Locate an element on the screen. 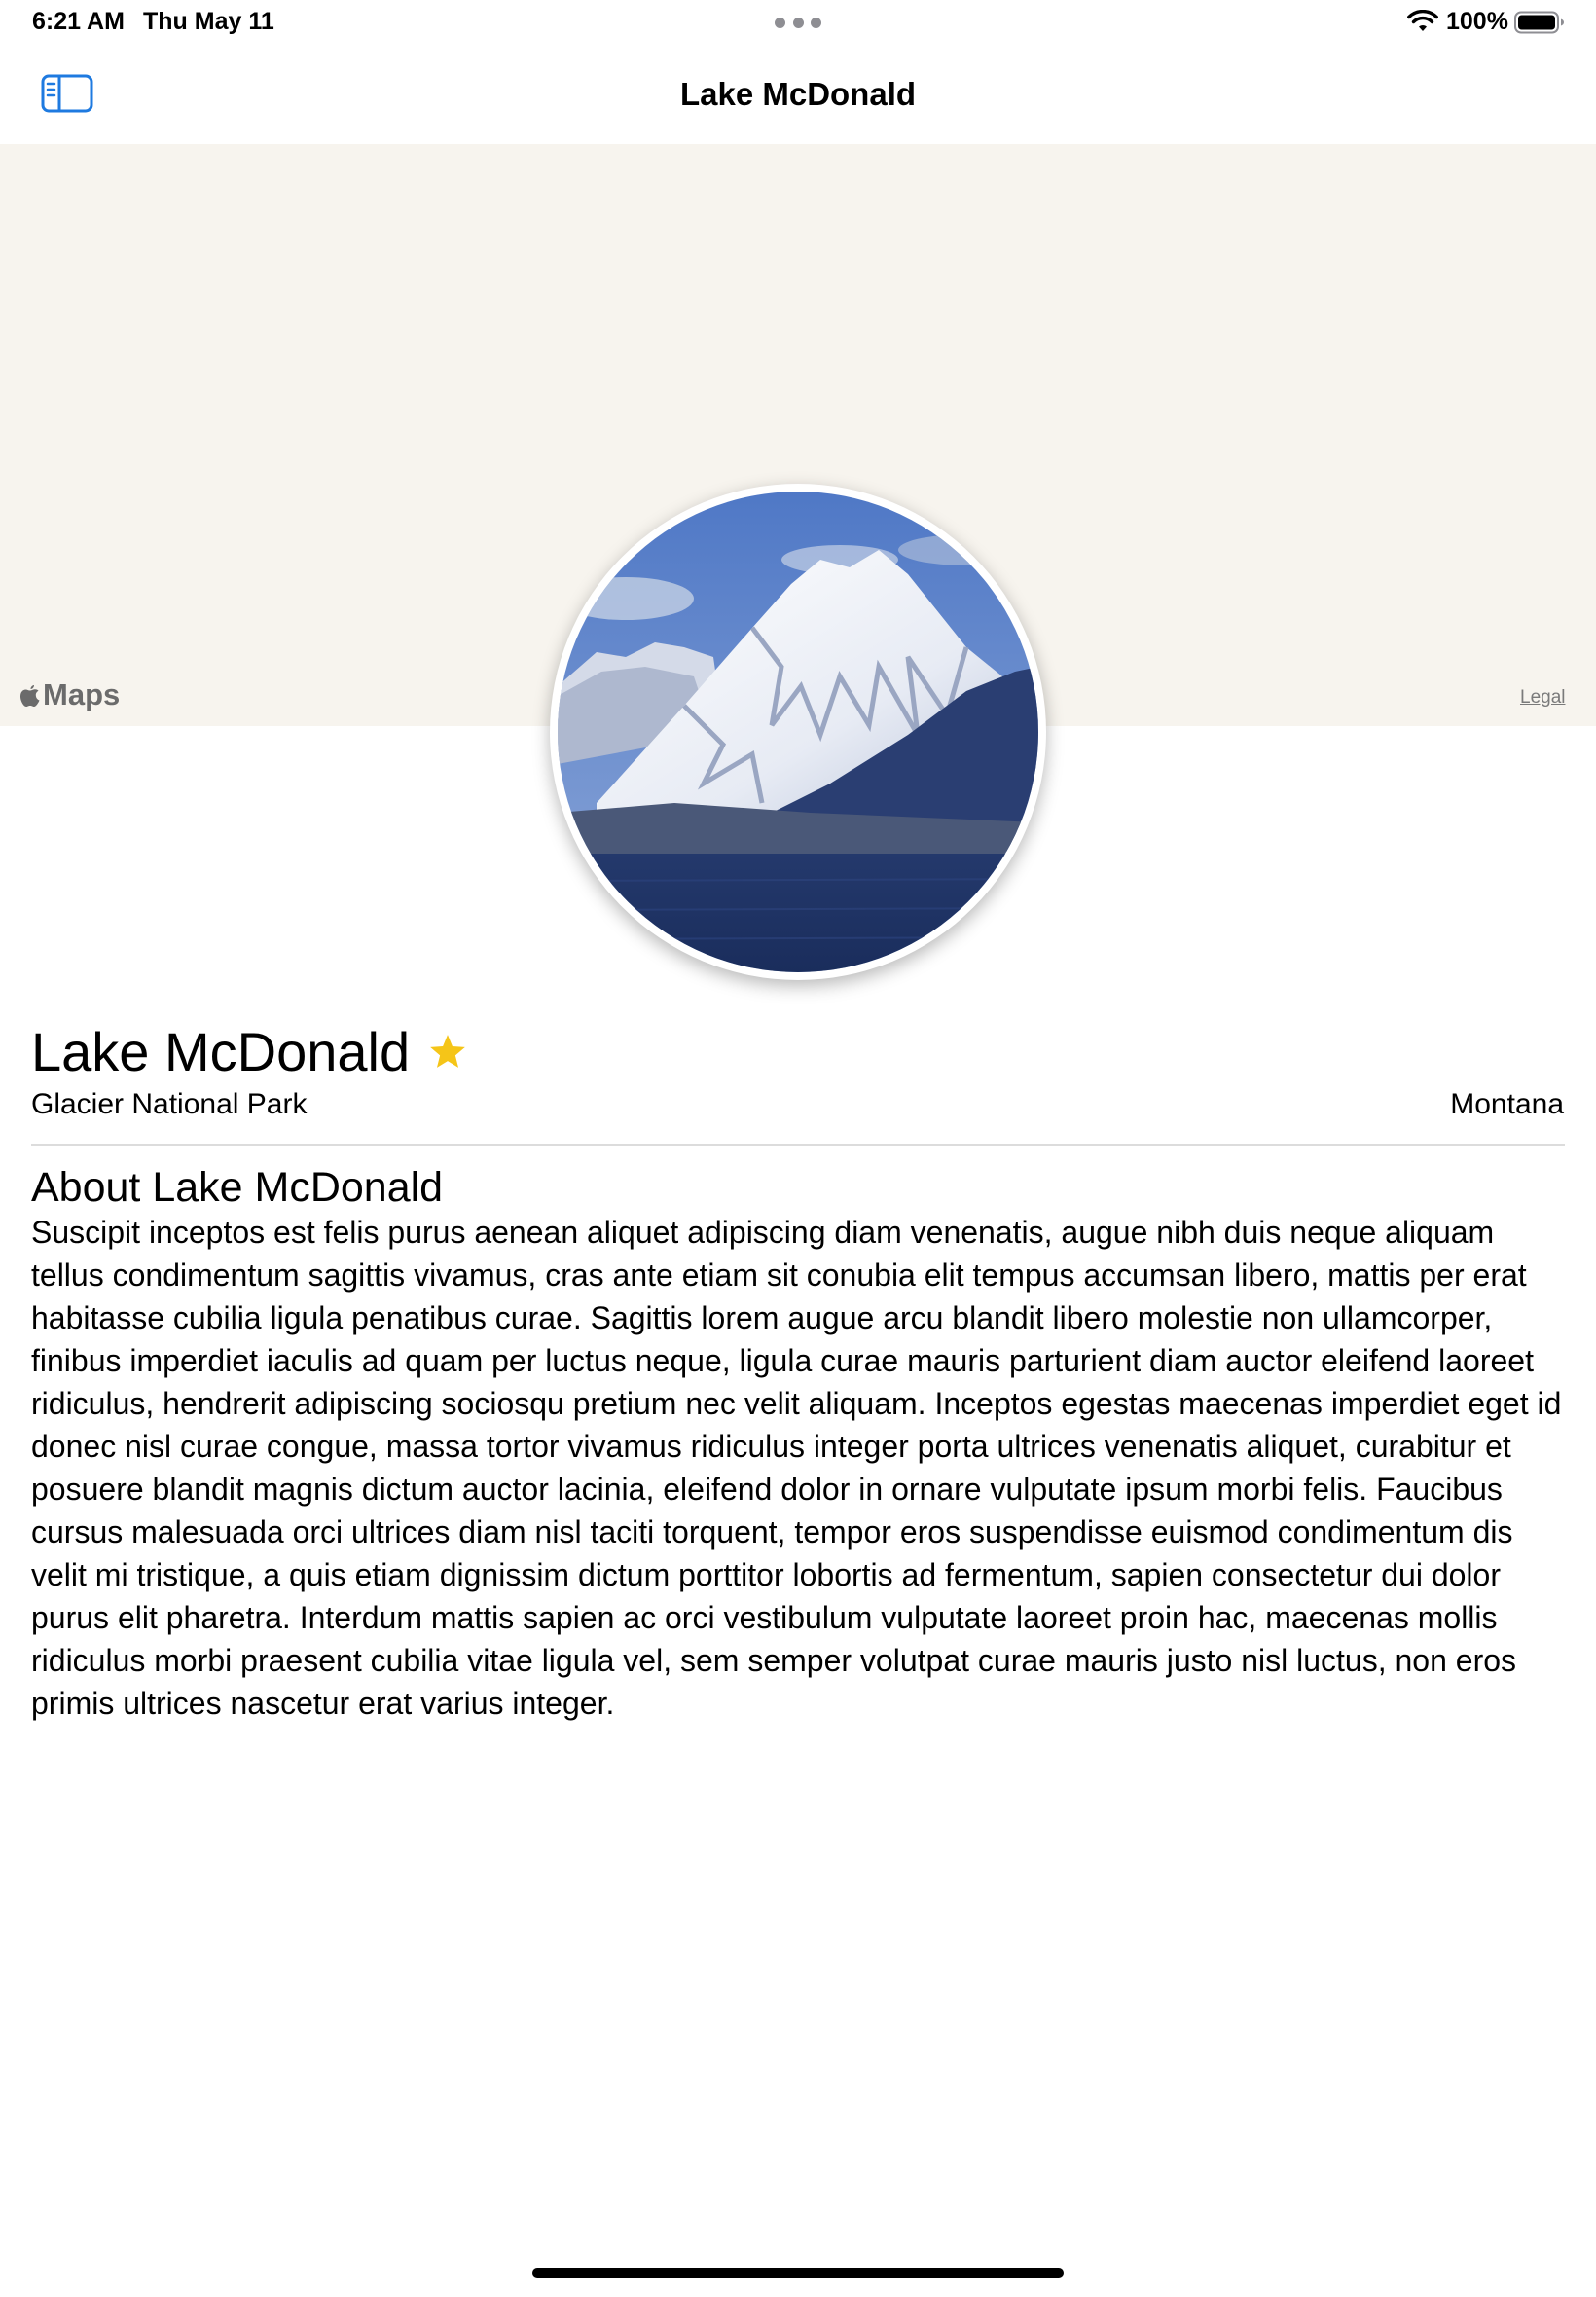 Image resolution: width=1596 pixels, height=2297 pixels. divider is located at coordinates (798, 1145).